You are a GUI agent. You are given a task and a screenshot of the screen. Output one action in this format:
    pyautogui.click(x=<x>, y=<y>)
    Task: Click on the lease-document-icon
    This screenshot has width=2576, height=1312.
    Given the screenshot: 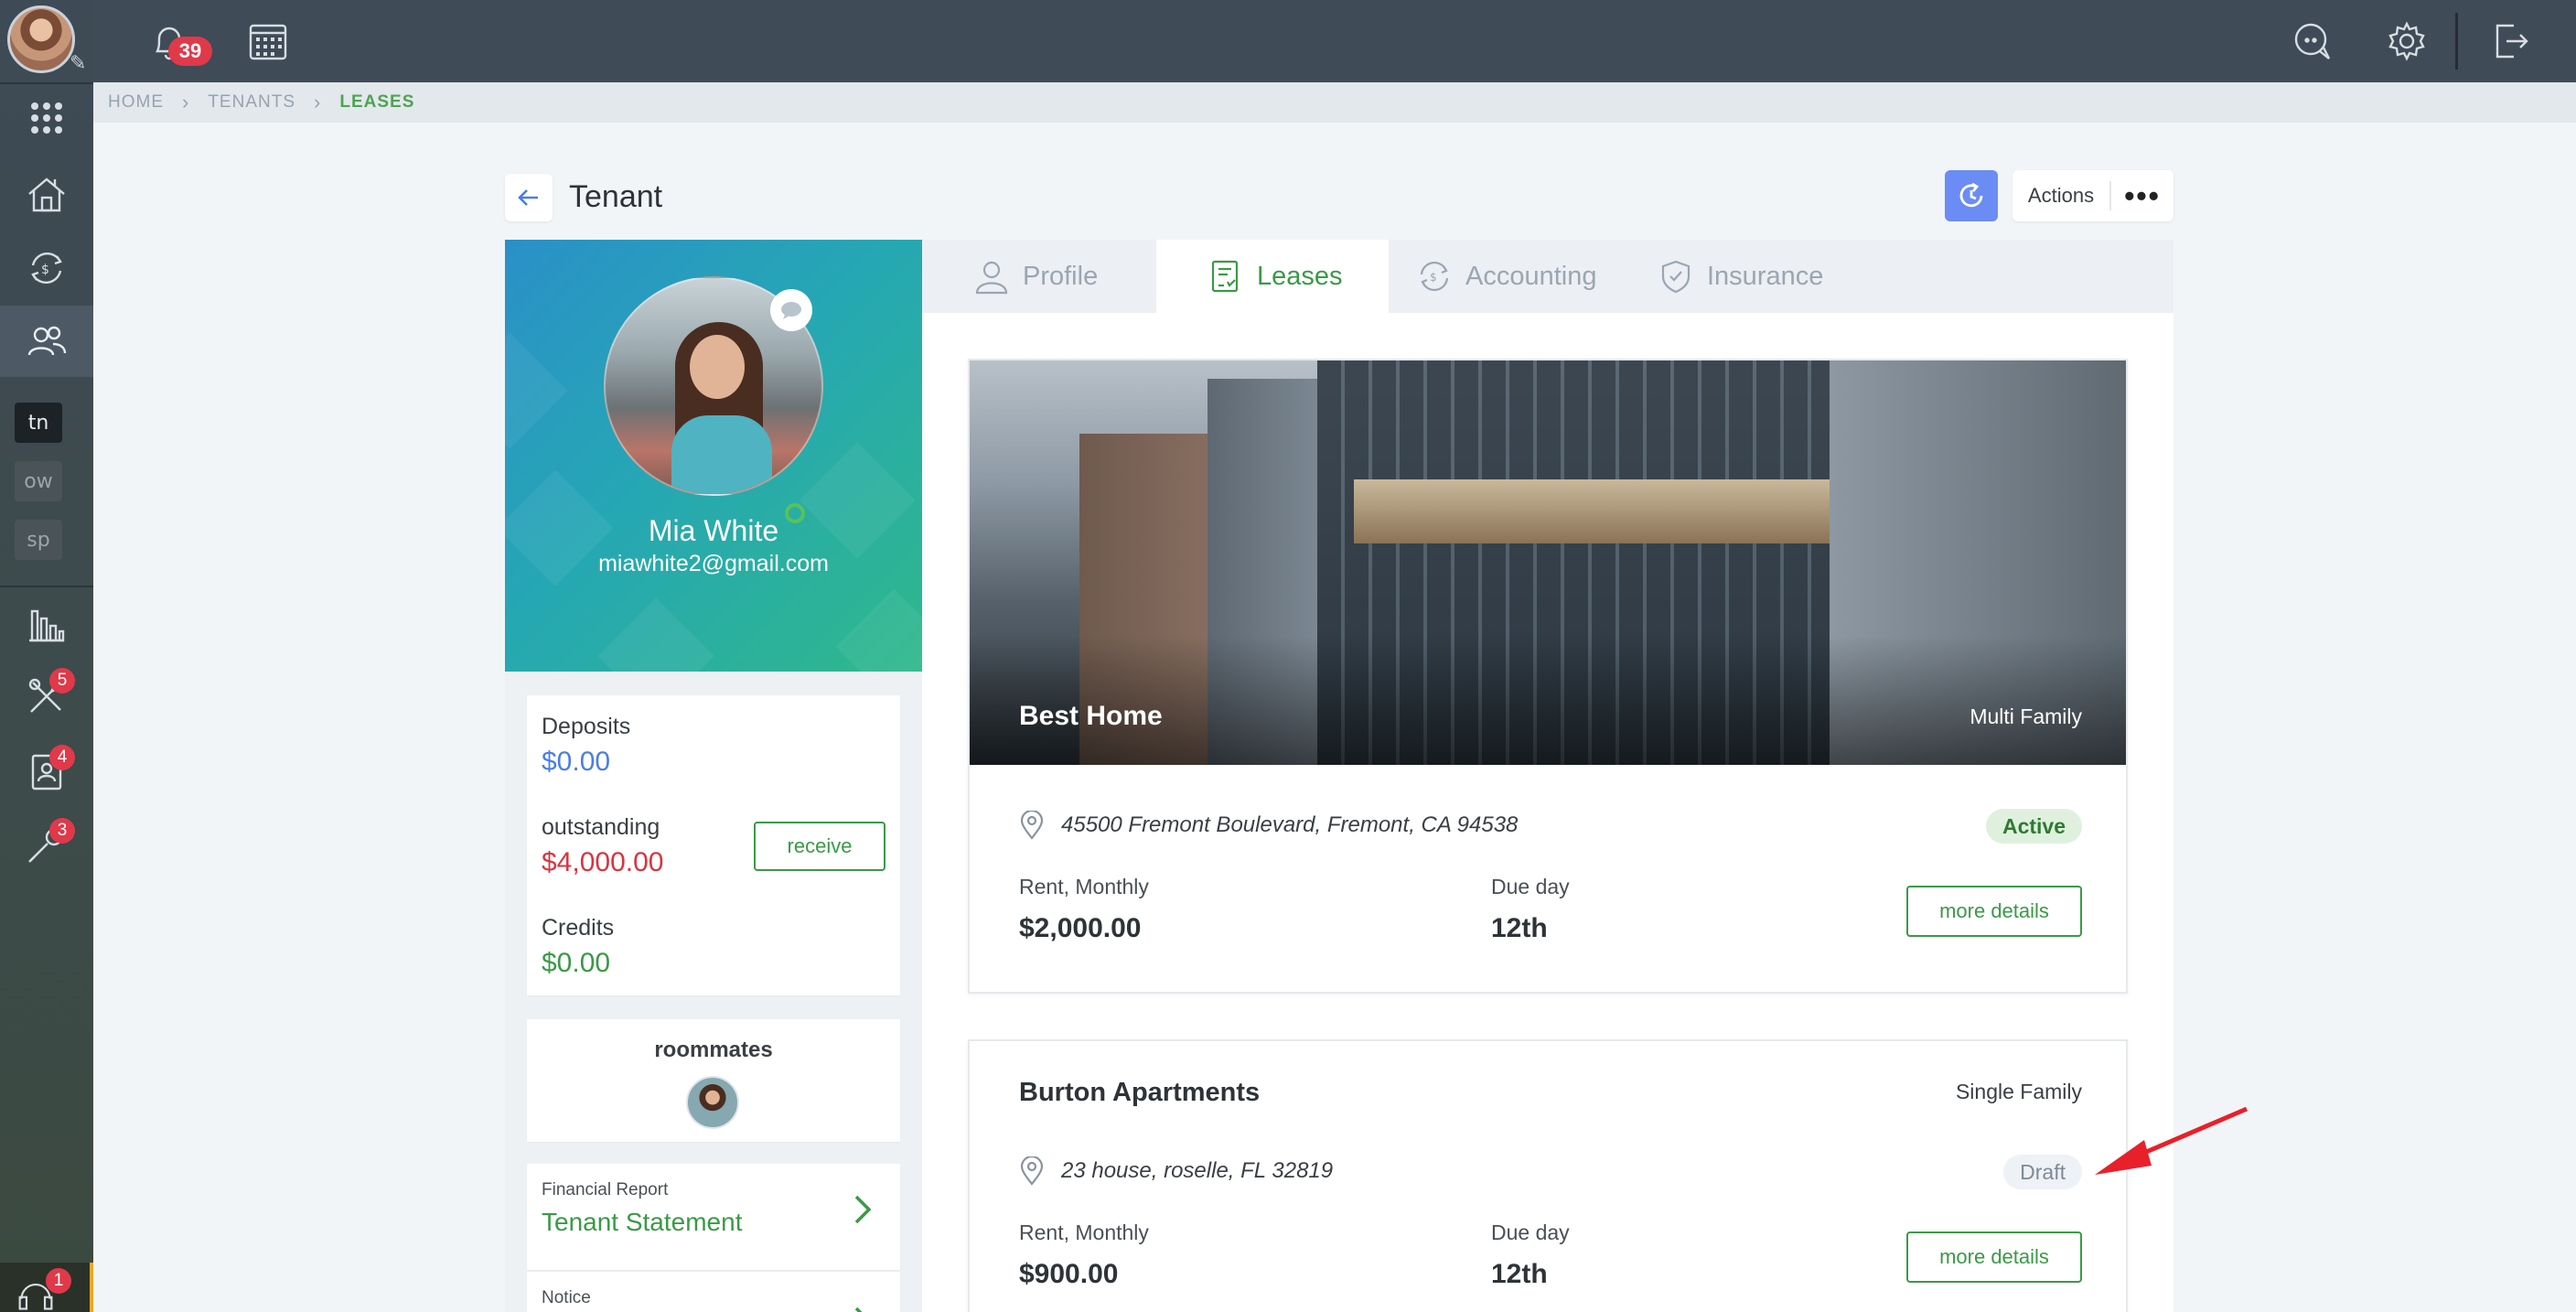 What is the action you would take?
    pyautogui.click(x=1225, y=276)
    